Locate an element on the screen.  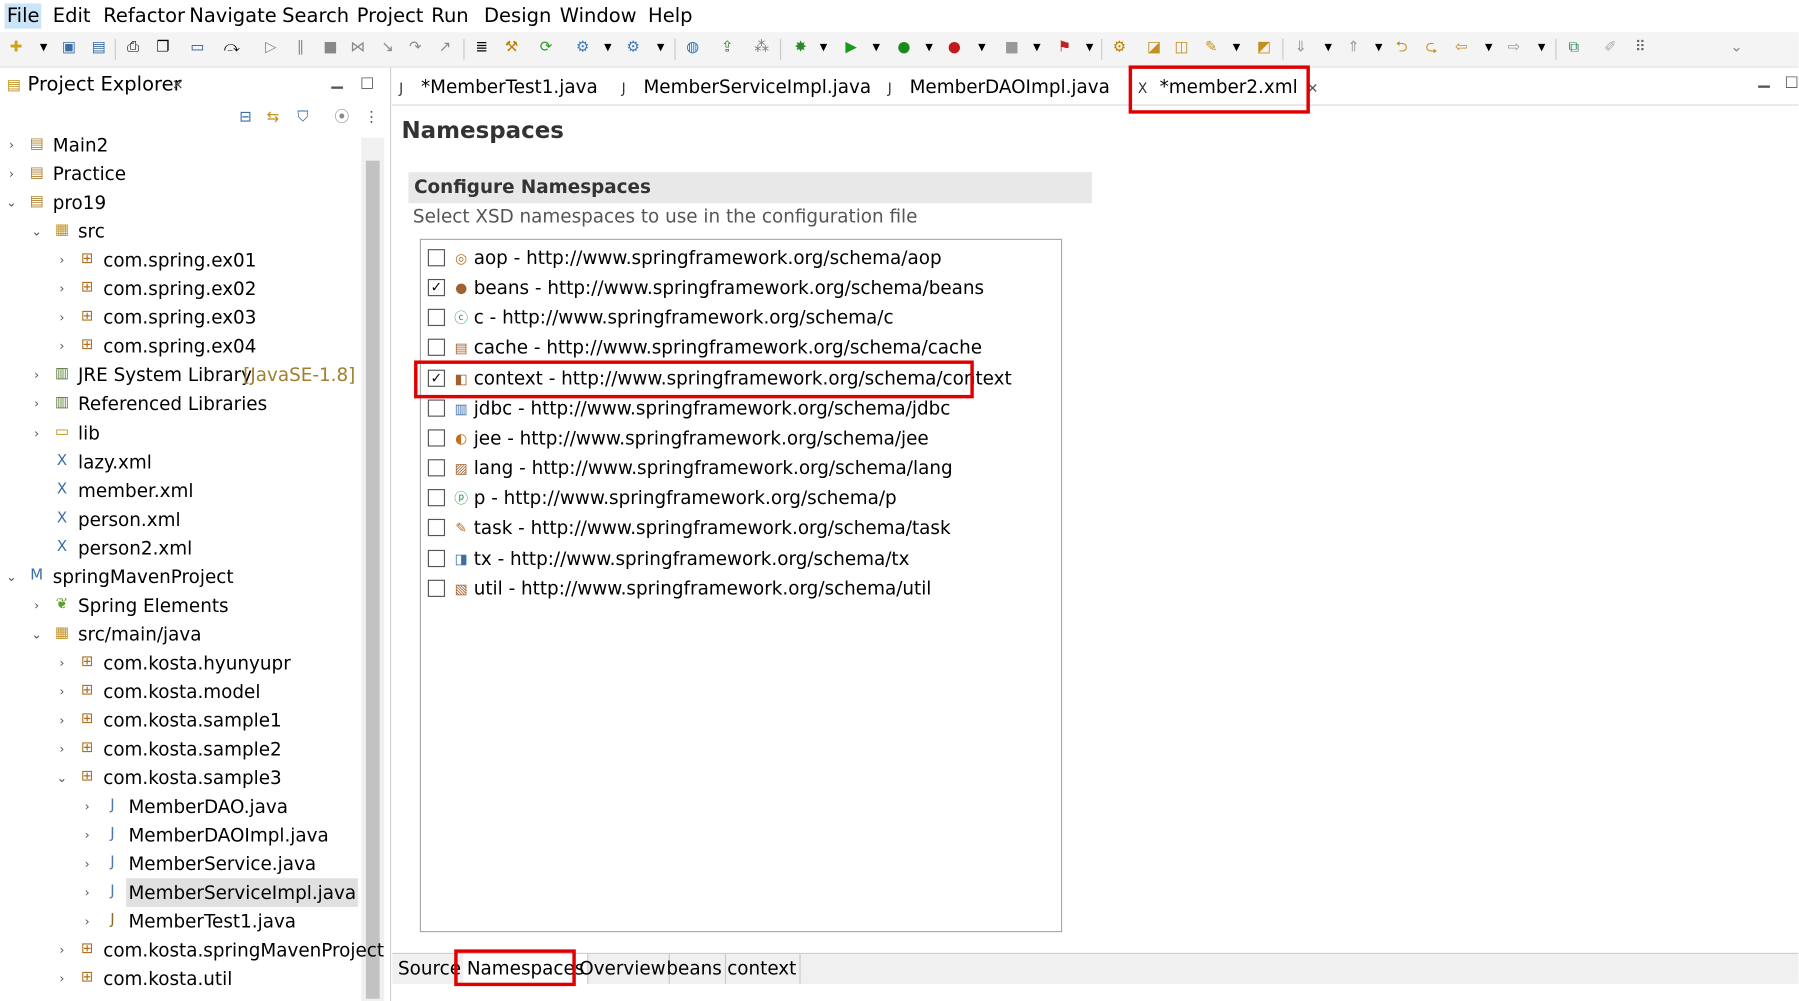
step-into-icon: ↘ is located at coordinates (388, 48).